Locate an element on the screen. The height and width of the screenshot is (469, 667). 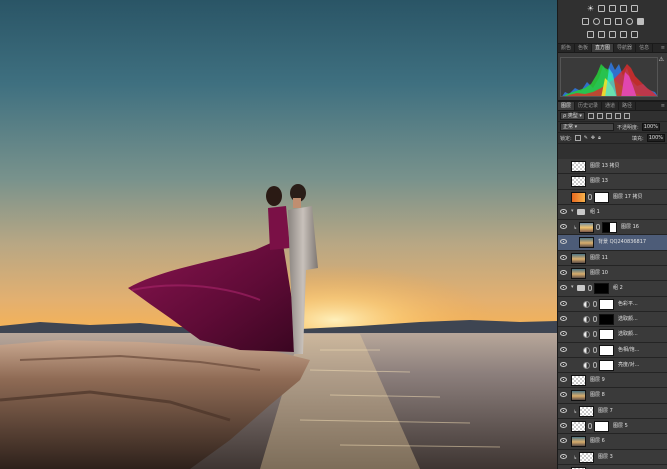
layer-row: 图层 11 is located at coordinates (612, 258).